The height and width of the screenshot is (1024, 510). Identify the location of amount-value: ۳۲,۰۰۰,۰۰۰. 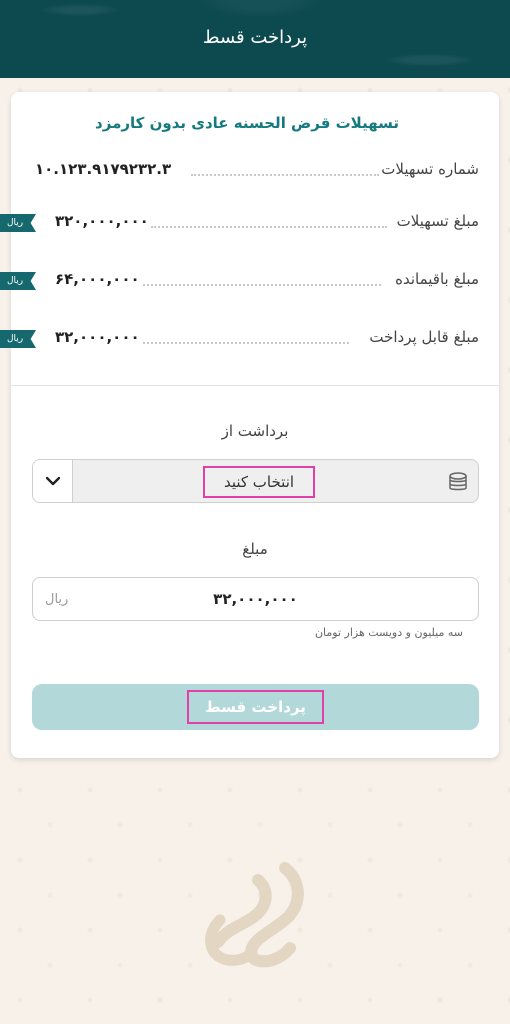
(255, 599).